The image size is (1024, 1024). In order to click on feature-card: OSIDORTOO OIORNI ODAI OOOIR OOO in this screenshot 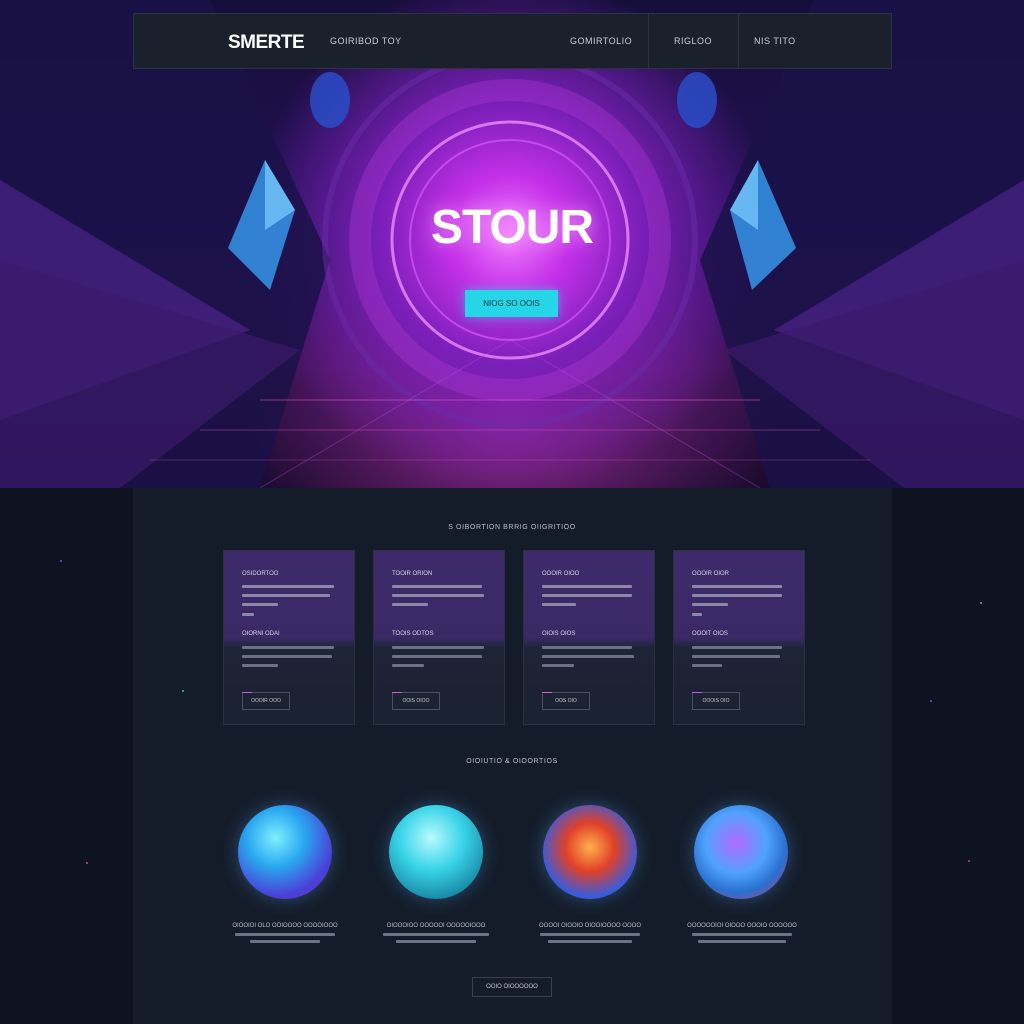, I will do `click(289, 637)`.